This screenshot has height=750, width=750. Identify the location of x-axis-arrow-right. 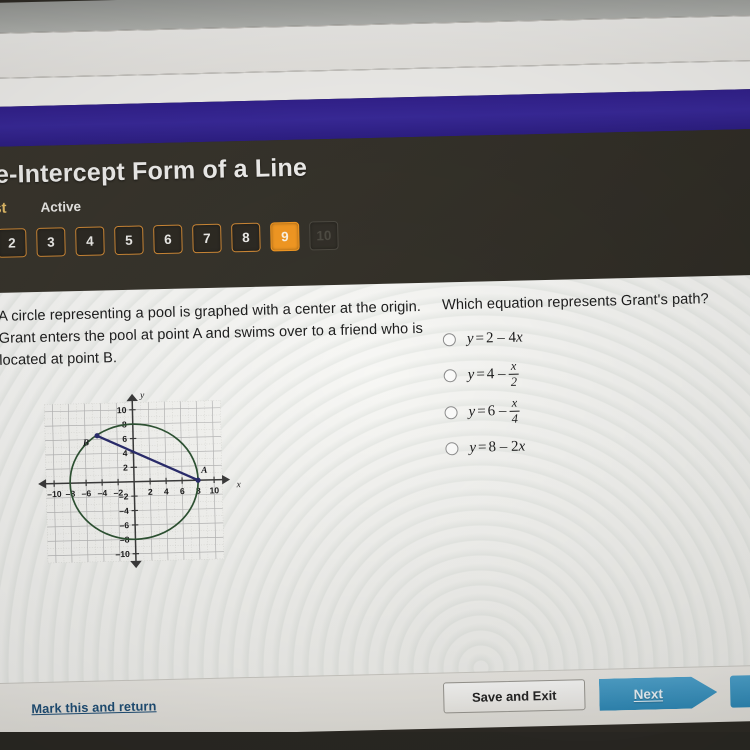
(226, 479).